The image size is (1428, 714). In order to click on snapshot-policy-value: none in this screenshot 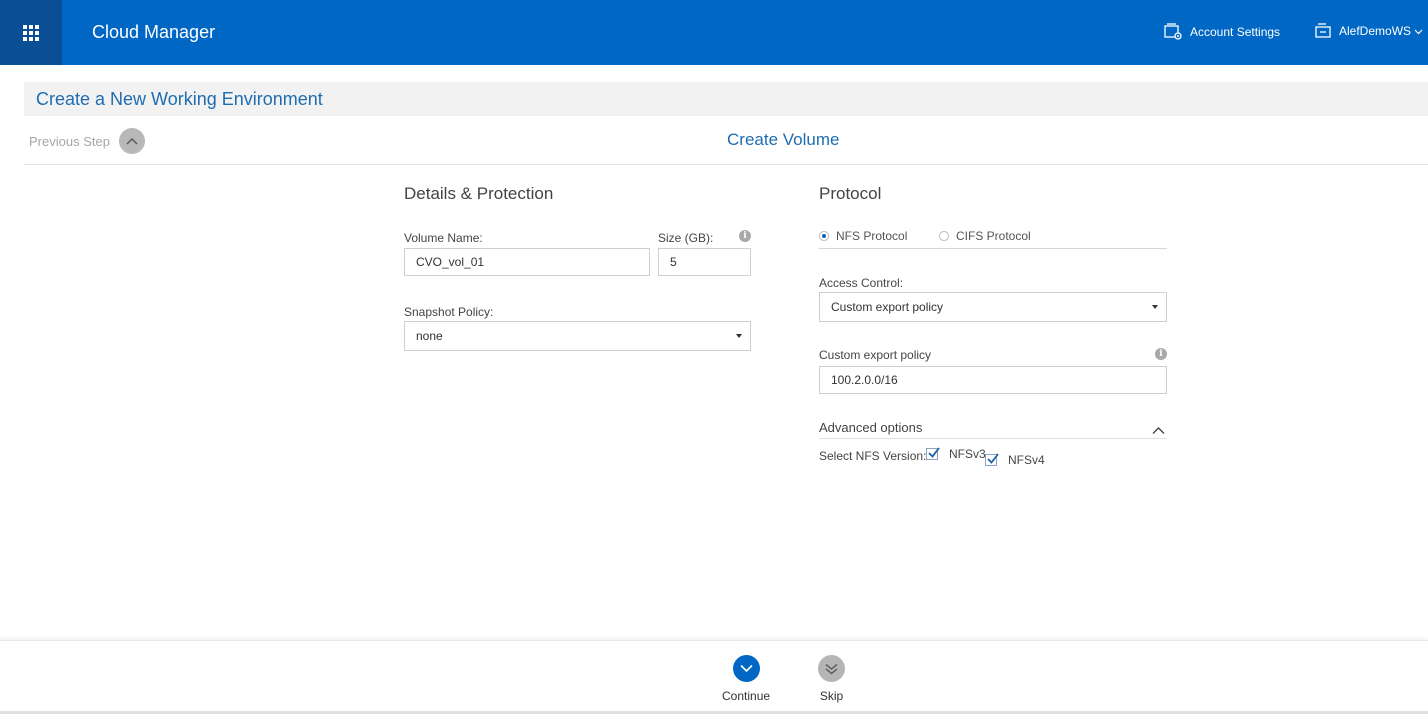, I will do `click(429, 336)`.